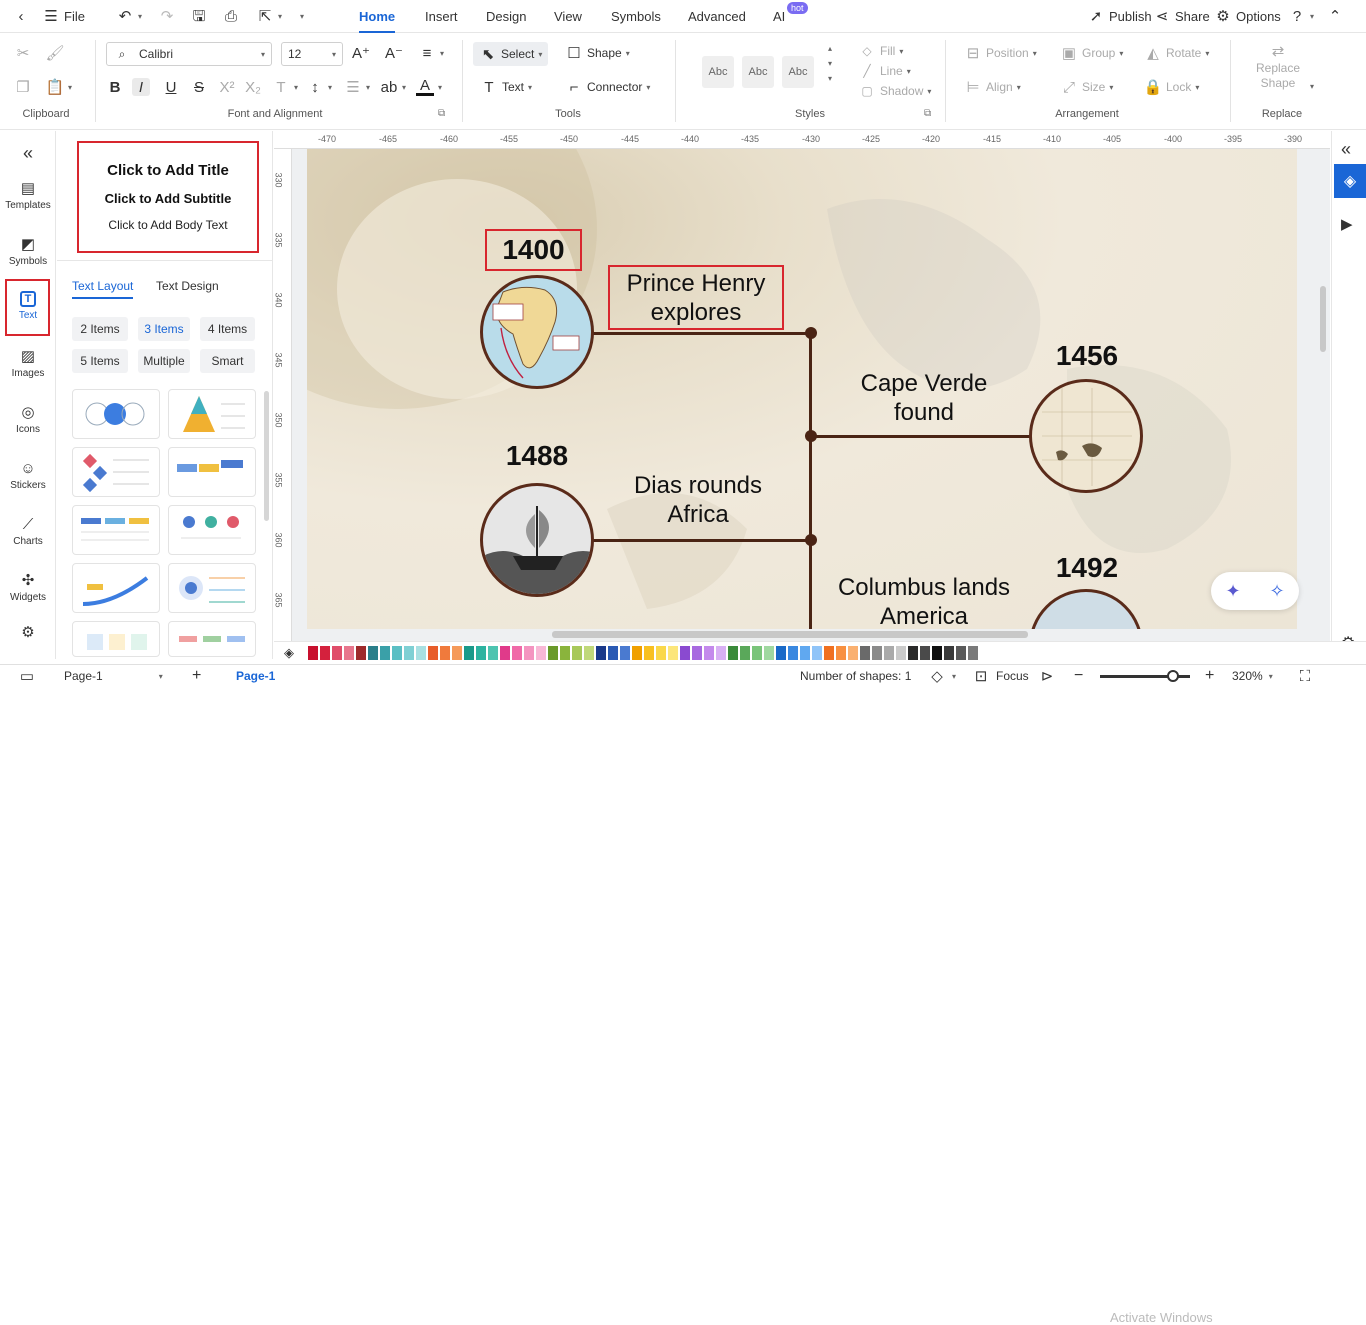 This screenshot has width=1366, height=1325. What do you see at coordinates (361, 53) in the screenshot?
I see `increase-font-button: A⁺` at bounding box center [361, 53].